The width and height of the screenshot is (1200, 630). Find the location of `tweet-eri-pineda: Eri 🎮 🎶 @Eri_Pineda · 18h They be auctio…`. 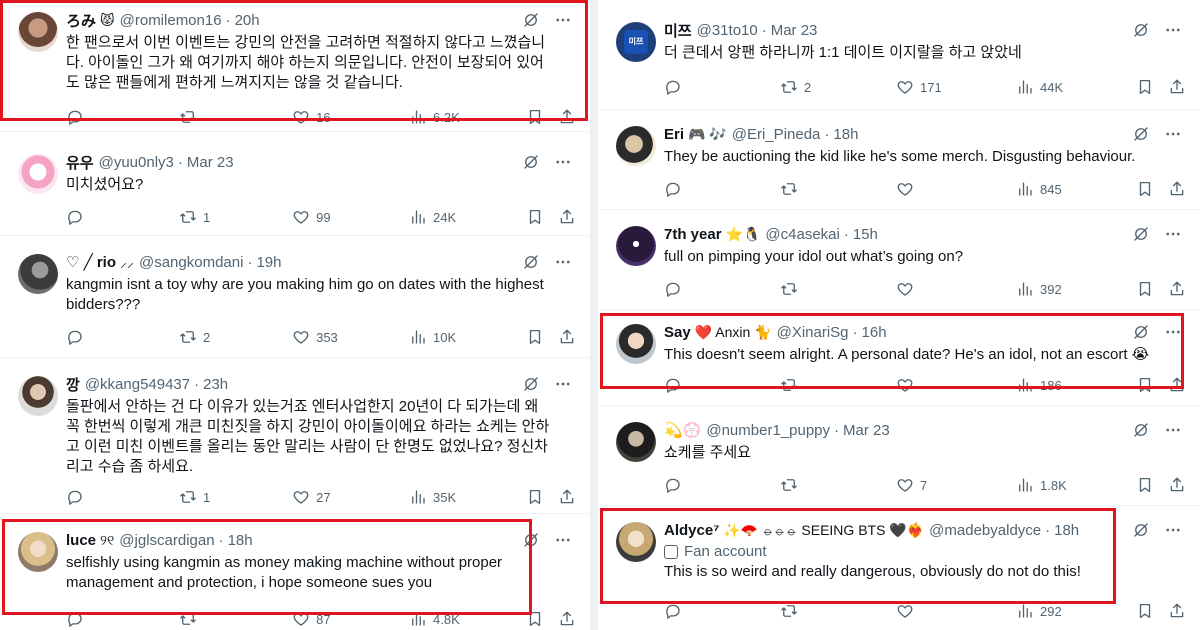

tweet-eri-pineda: Eri 🎮 🎶 @Eri_Pineda · 18h They be auctio… is located at coordinates (899, 161).